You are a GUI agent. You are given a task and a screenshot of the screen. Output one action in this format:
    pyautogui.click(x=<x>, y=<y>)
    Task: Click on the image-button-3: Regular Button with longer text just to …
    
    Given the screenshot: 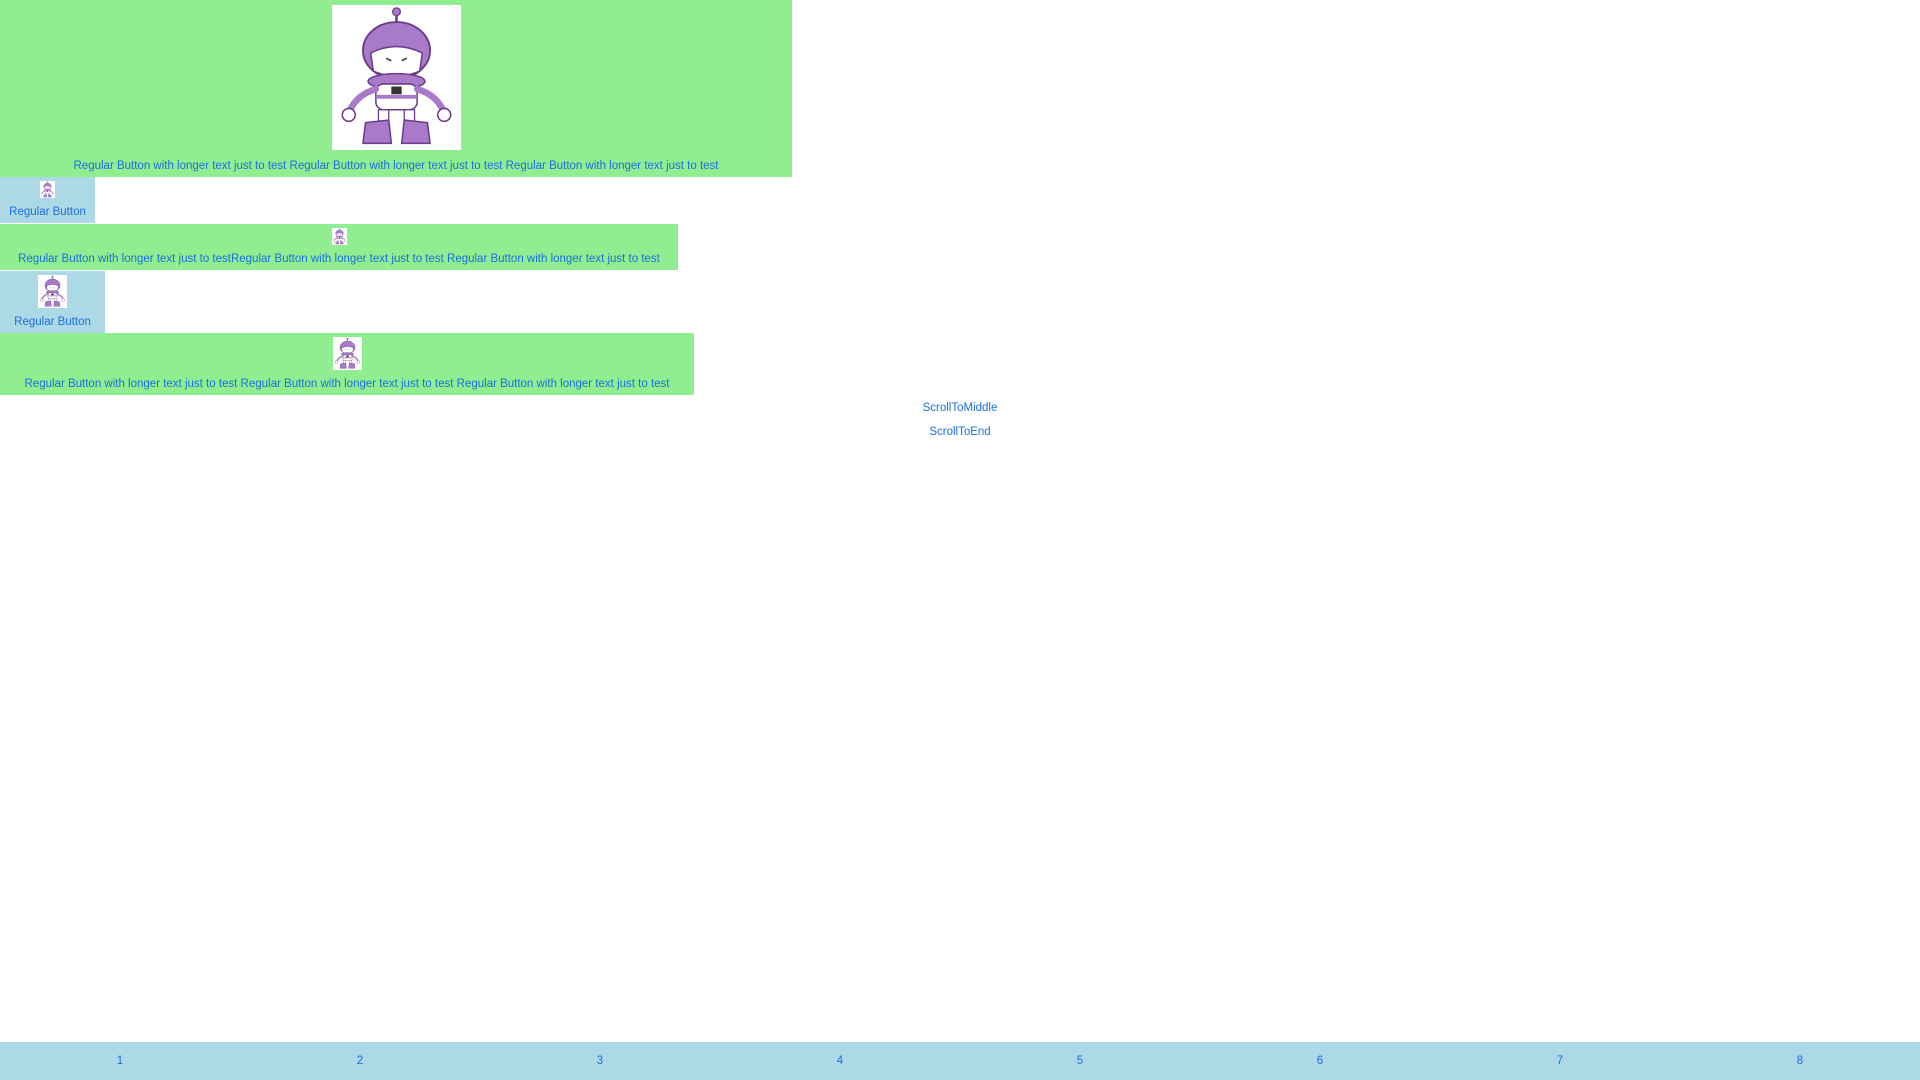 What is the action you would take?
    pyautogui.click(x=339, y=247)
    